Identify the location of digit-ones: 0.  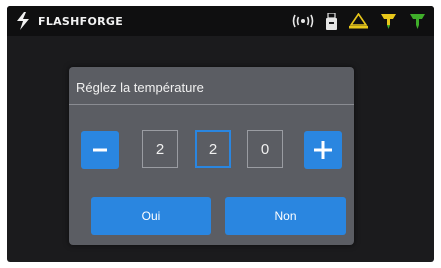
(265, 149).